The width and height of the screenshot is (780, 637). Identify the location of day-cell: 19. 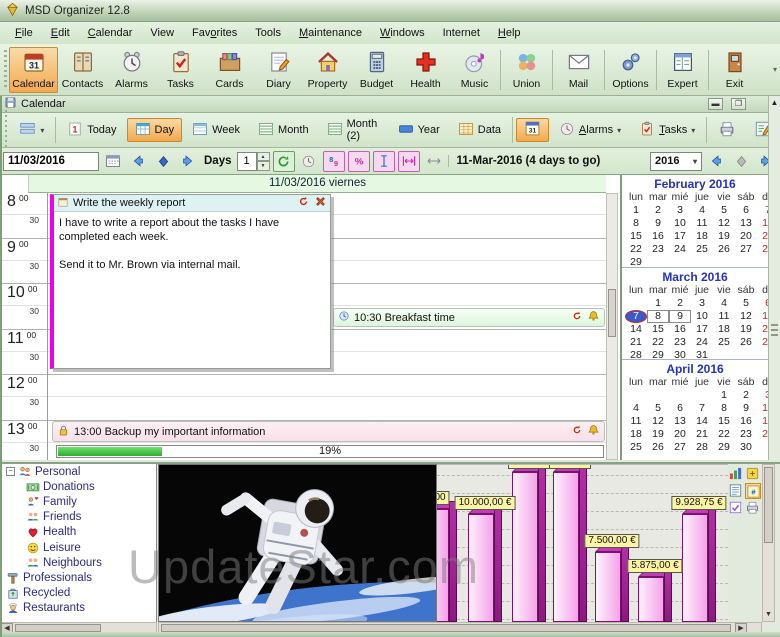
(746, 329).